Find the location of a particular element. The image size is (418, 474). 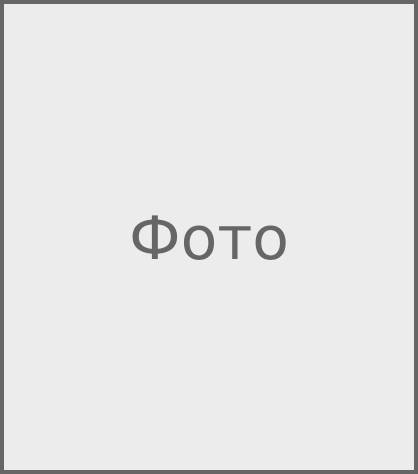

photo-placeholder-label: Фото is located at coordinates (209, 239).